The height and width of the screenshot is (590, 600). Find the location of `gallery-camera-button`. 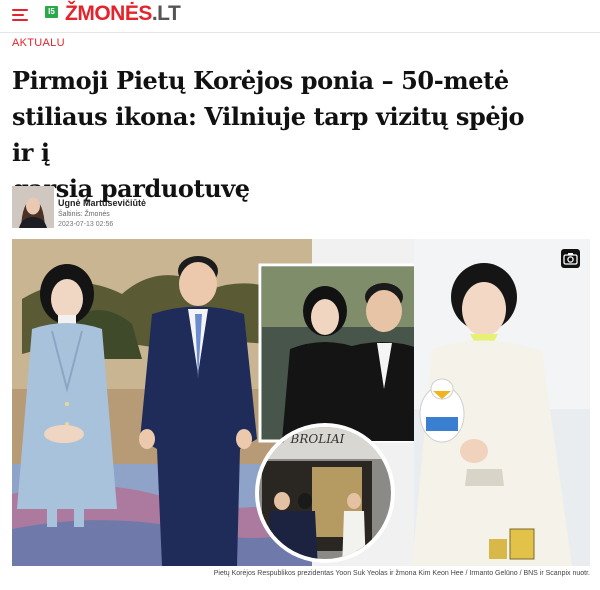

gallery-camera-button is located at coordinates (570, 258).